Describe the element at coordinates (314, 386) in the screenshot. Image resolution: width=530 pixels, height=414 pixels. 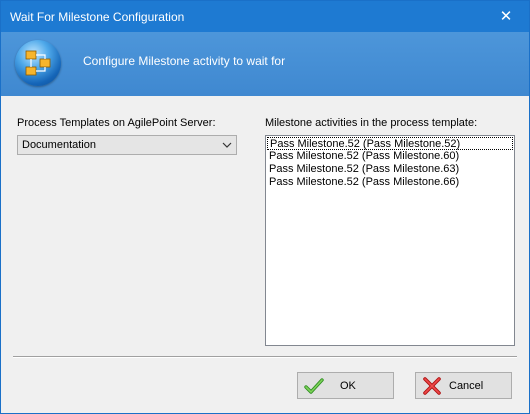
I see `checkmark-icon` at that location.